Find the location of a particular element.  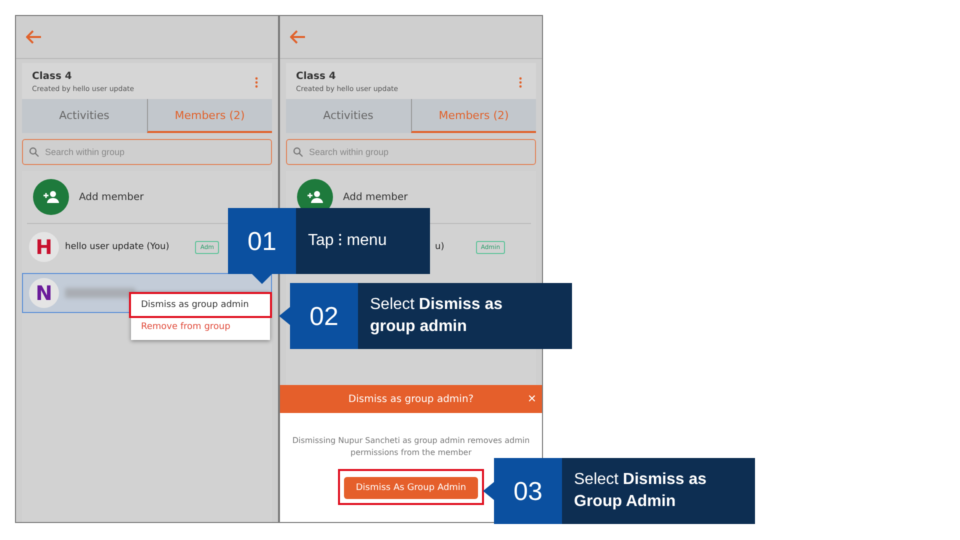

sheet-message: Dismissing Nupur Sancheti as group admin removes admin permissions from the member is located at coordinates (411, 447).